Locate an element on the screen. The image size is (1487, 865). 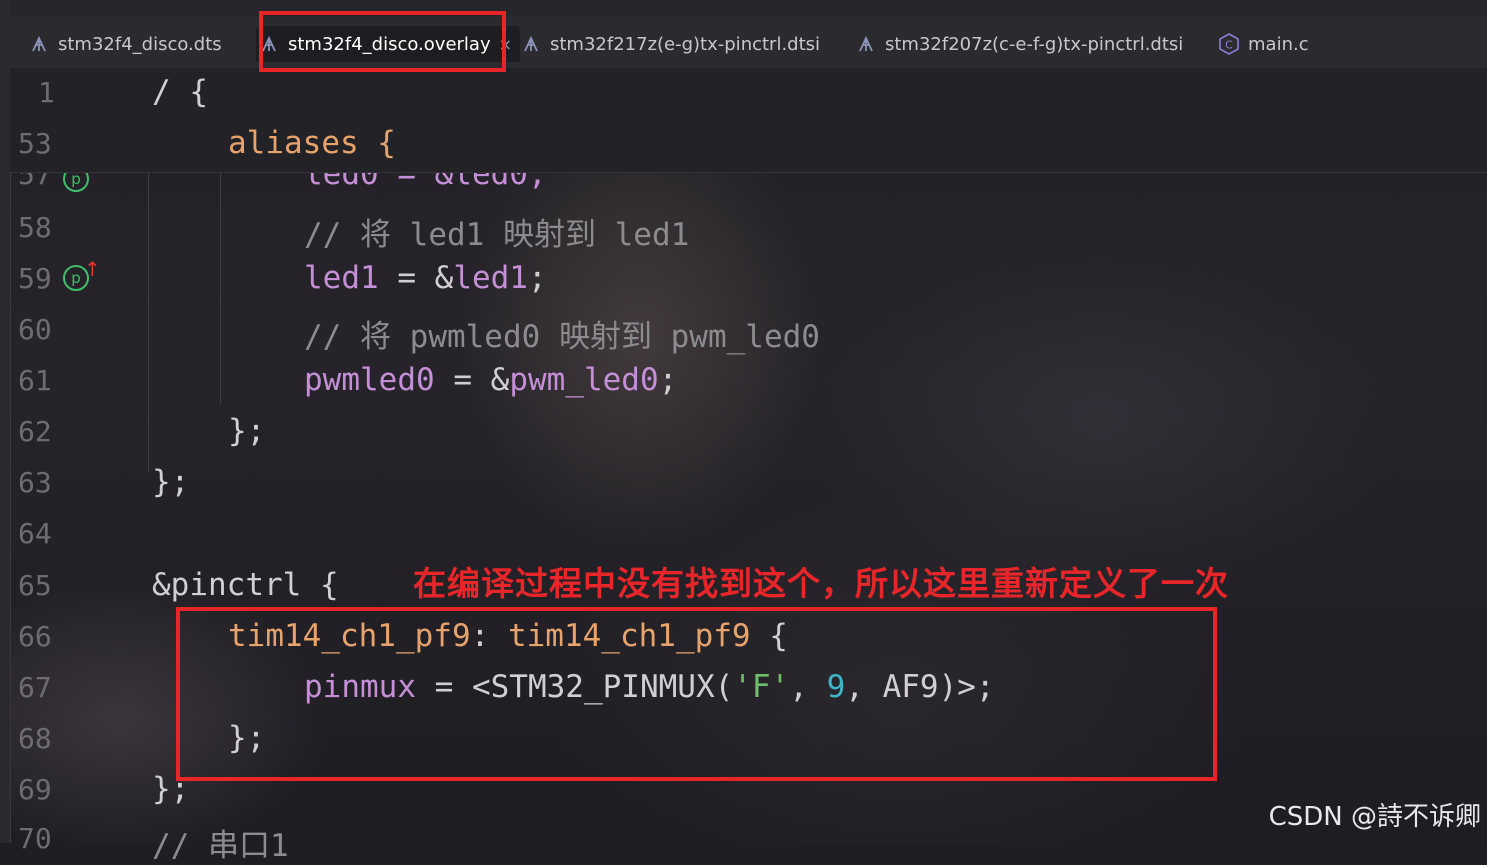
line-number: 69 is located at coordinates (35, 789).